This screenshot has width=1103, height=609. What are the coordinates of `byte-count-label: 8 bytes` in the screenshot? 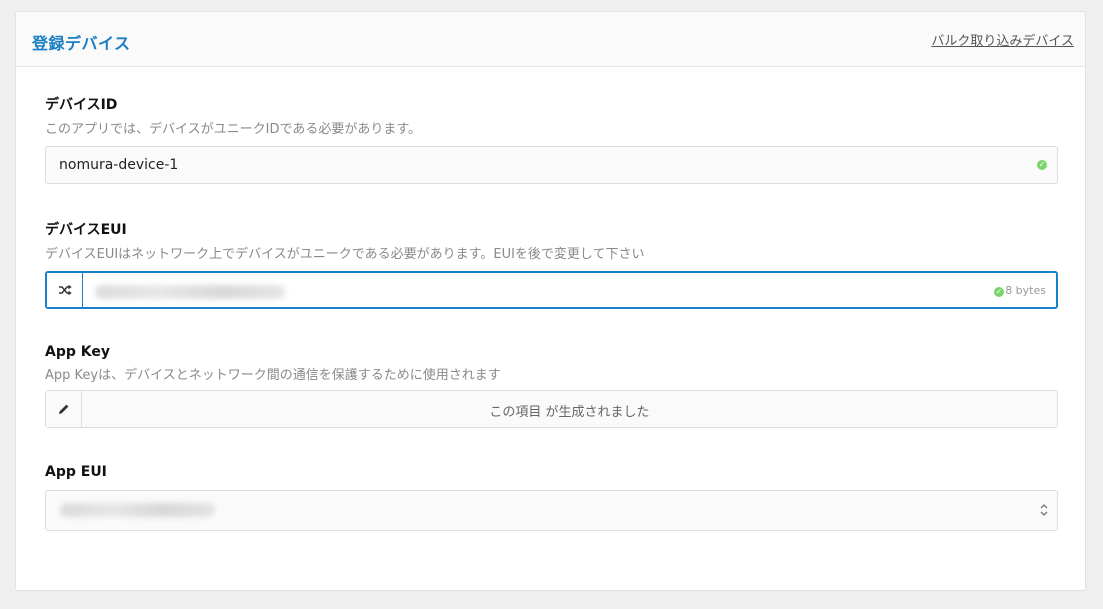 It's located at (1025, 290).